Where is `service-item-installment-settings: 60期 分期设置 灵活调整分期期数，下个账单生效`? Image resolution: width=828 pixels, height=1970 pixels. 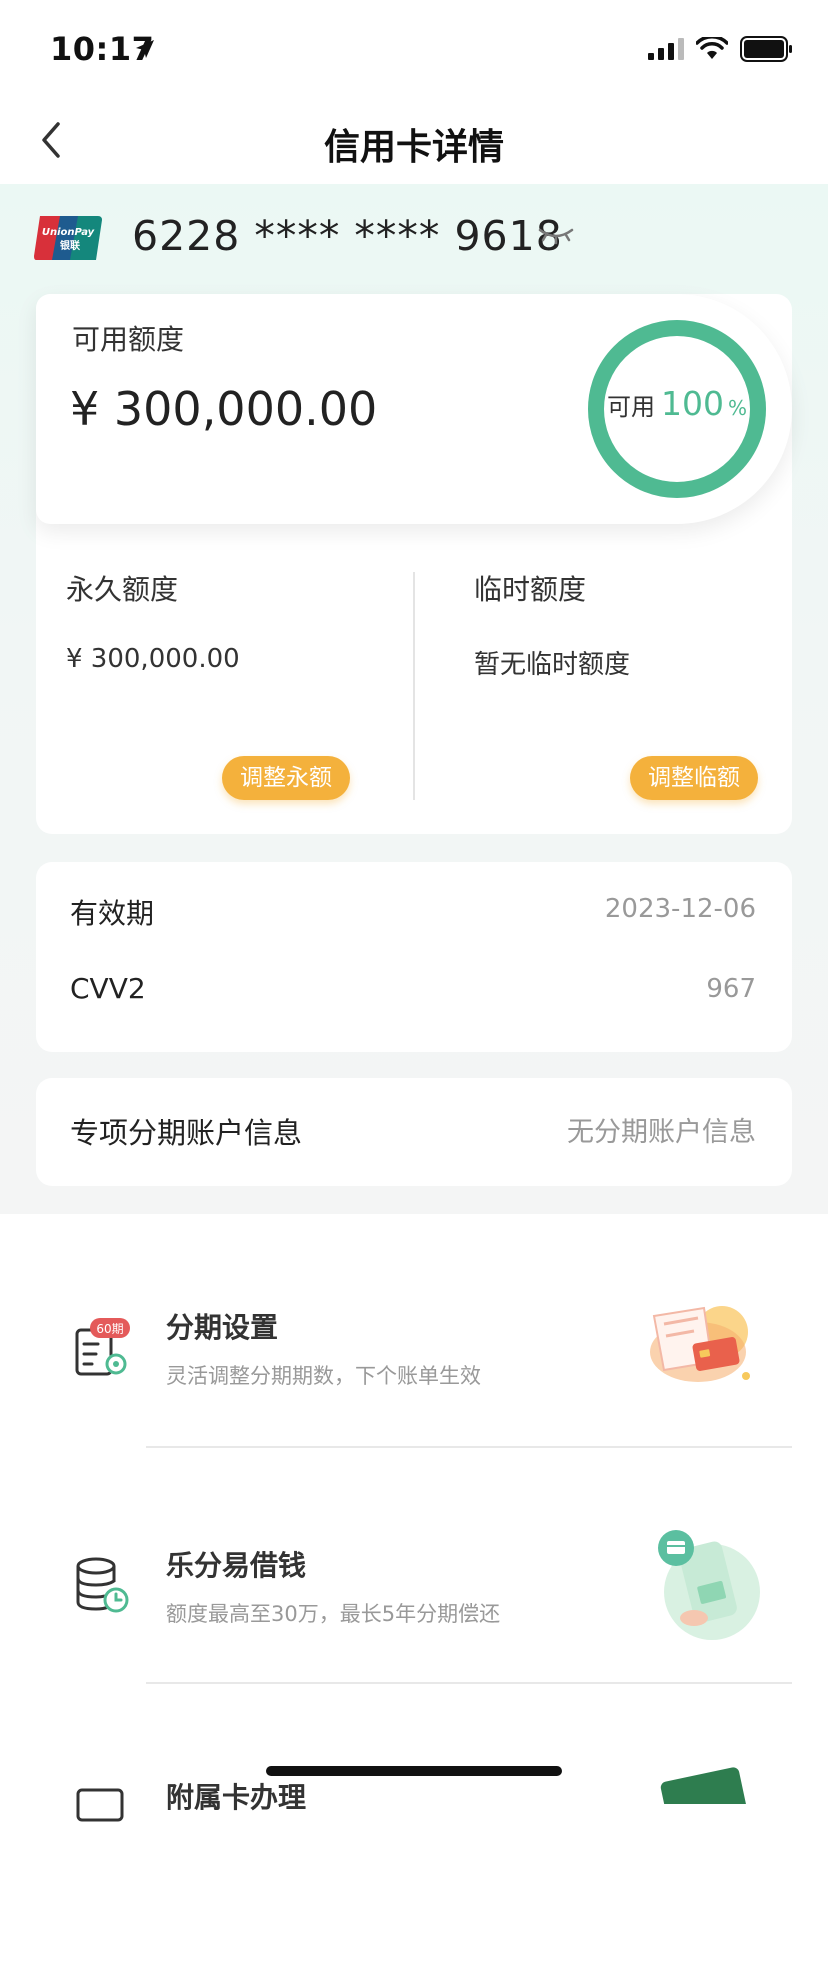
service-item-installment-settings: 60期 分期设置 灵活调整分期期数，下个账单生效 is located at coordinates (414, 1380).